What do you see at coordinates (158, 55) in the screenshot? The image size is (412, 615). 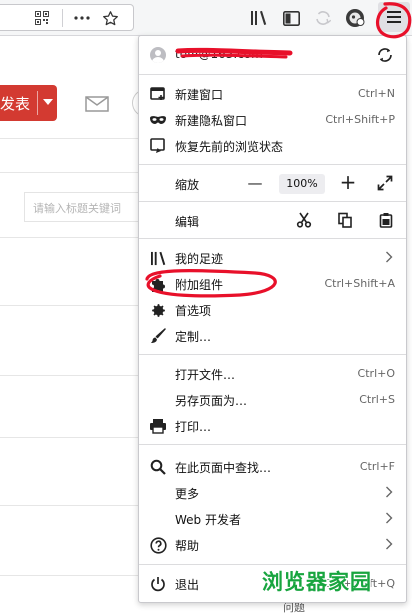 I see `avatar-icon` at bounding box center [158, 55].